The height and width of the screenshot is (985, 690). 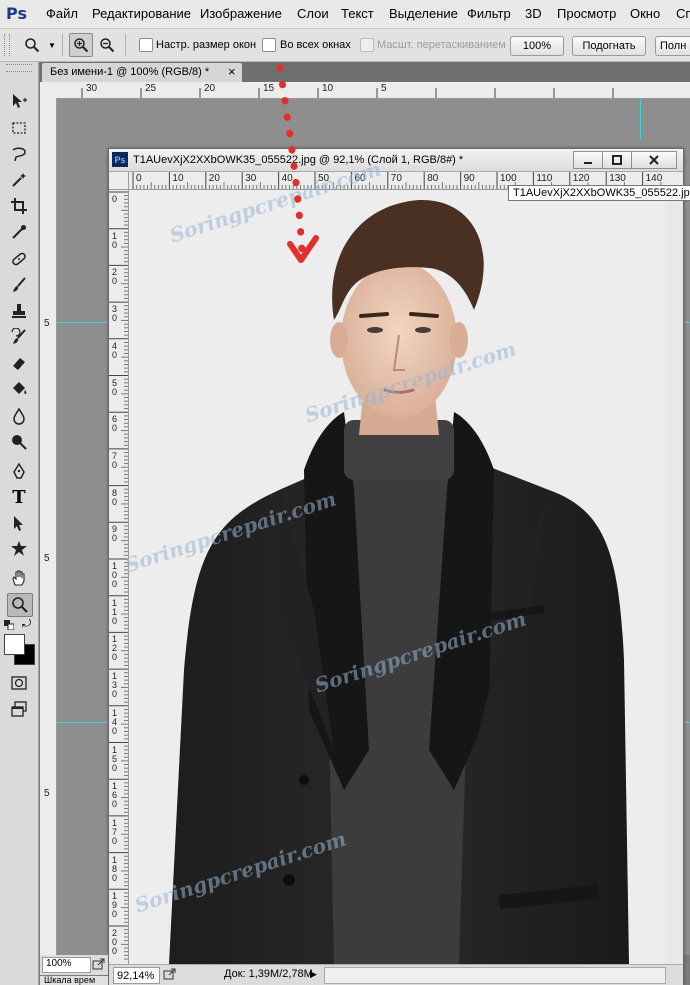 What do you see at coordinates (495, 975) in the screenshot?
I see `horizontal-scrollbar` at bounding box center [495, 975].